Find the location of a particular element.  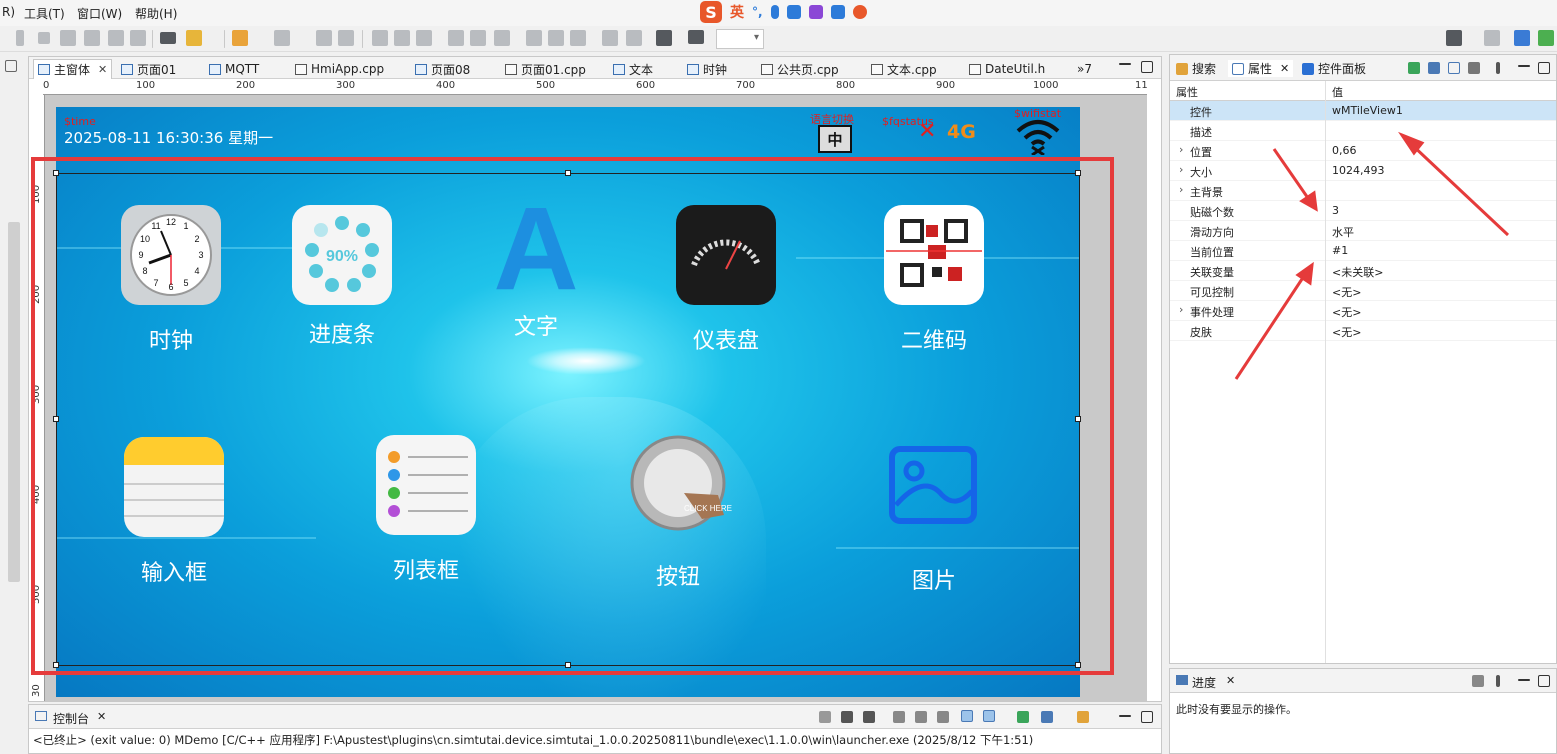

terminate-icon is located at coordinates (825, 717).